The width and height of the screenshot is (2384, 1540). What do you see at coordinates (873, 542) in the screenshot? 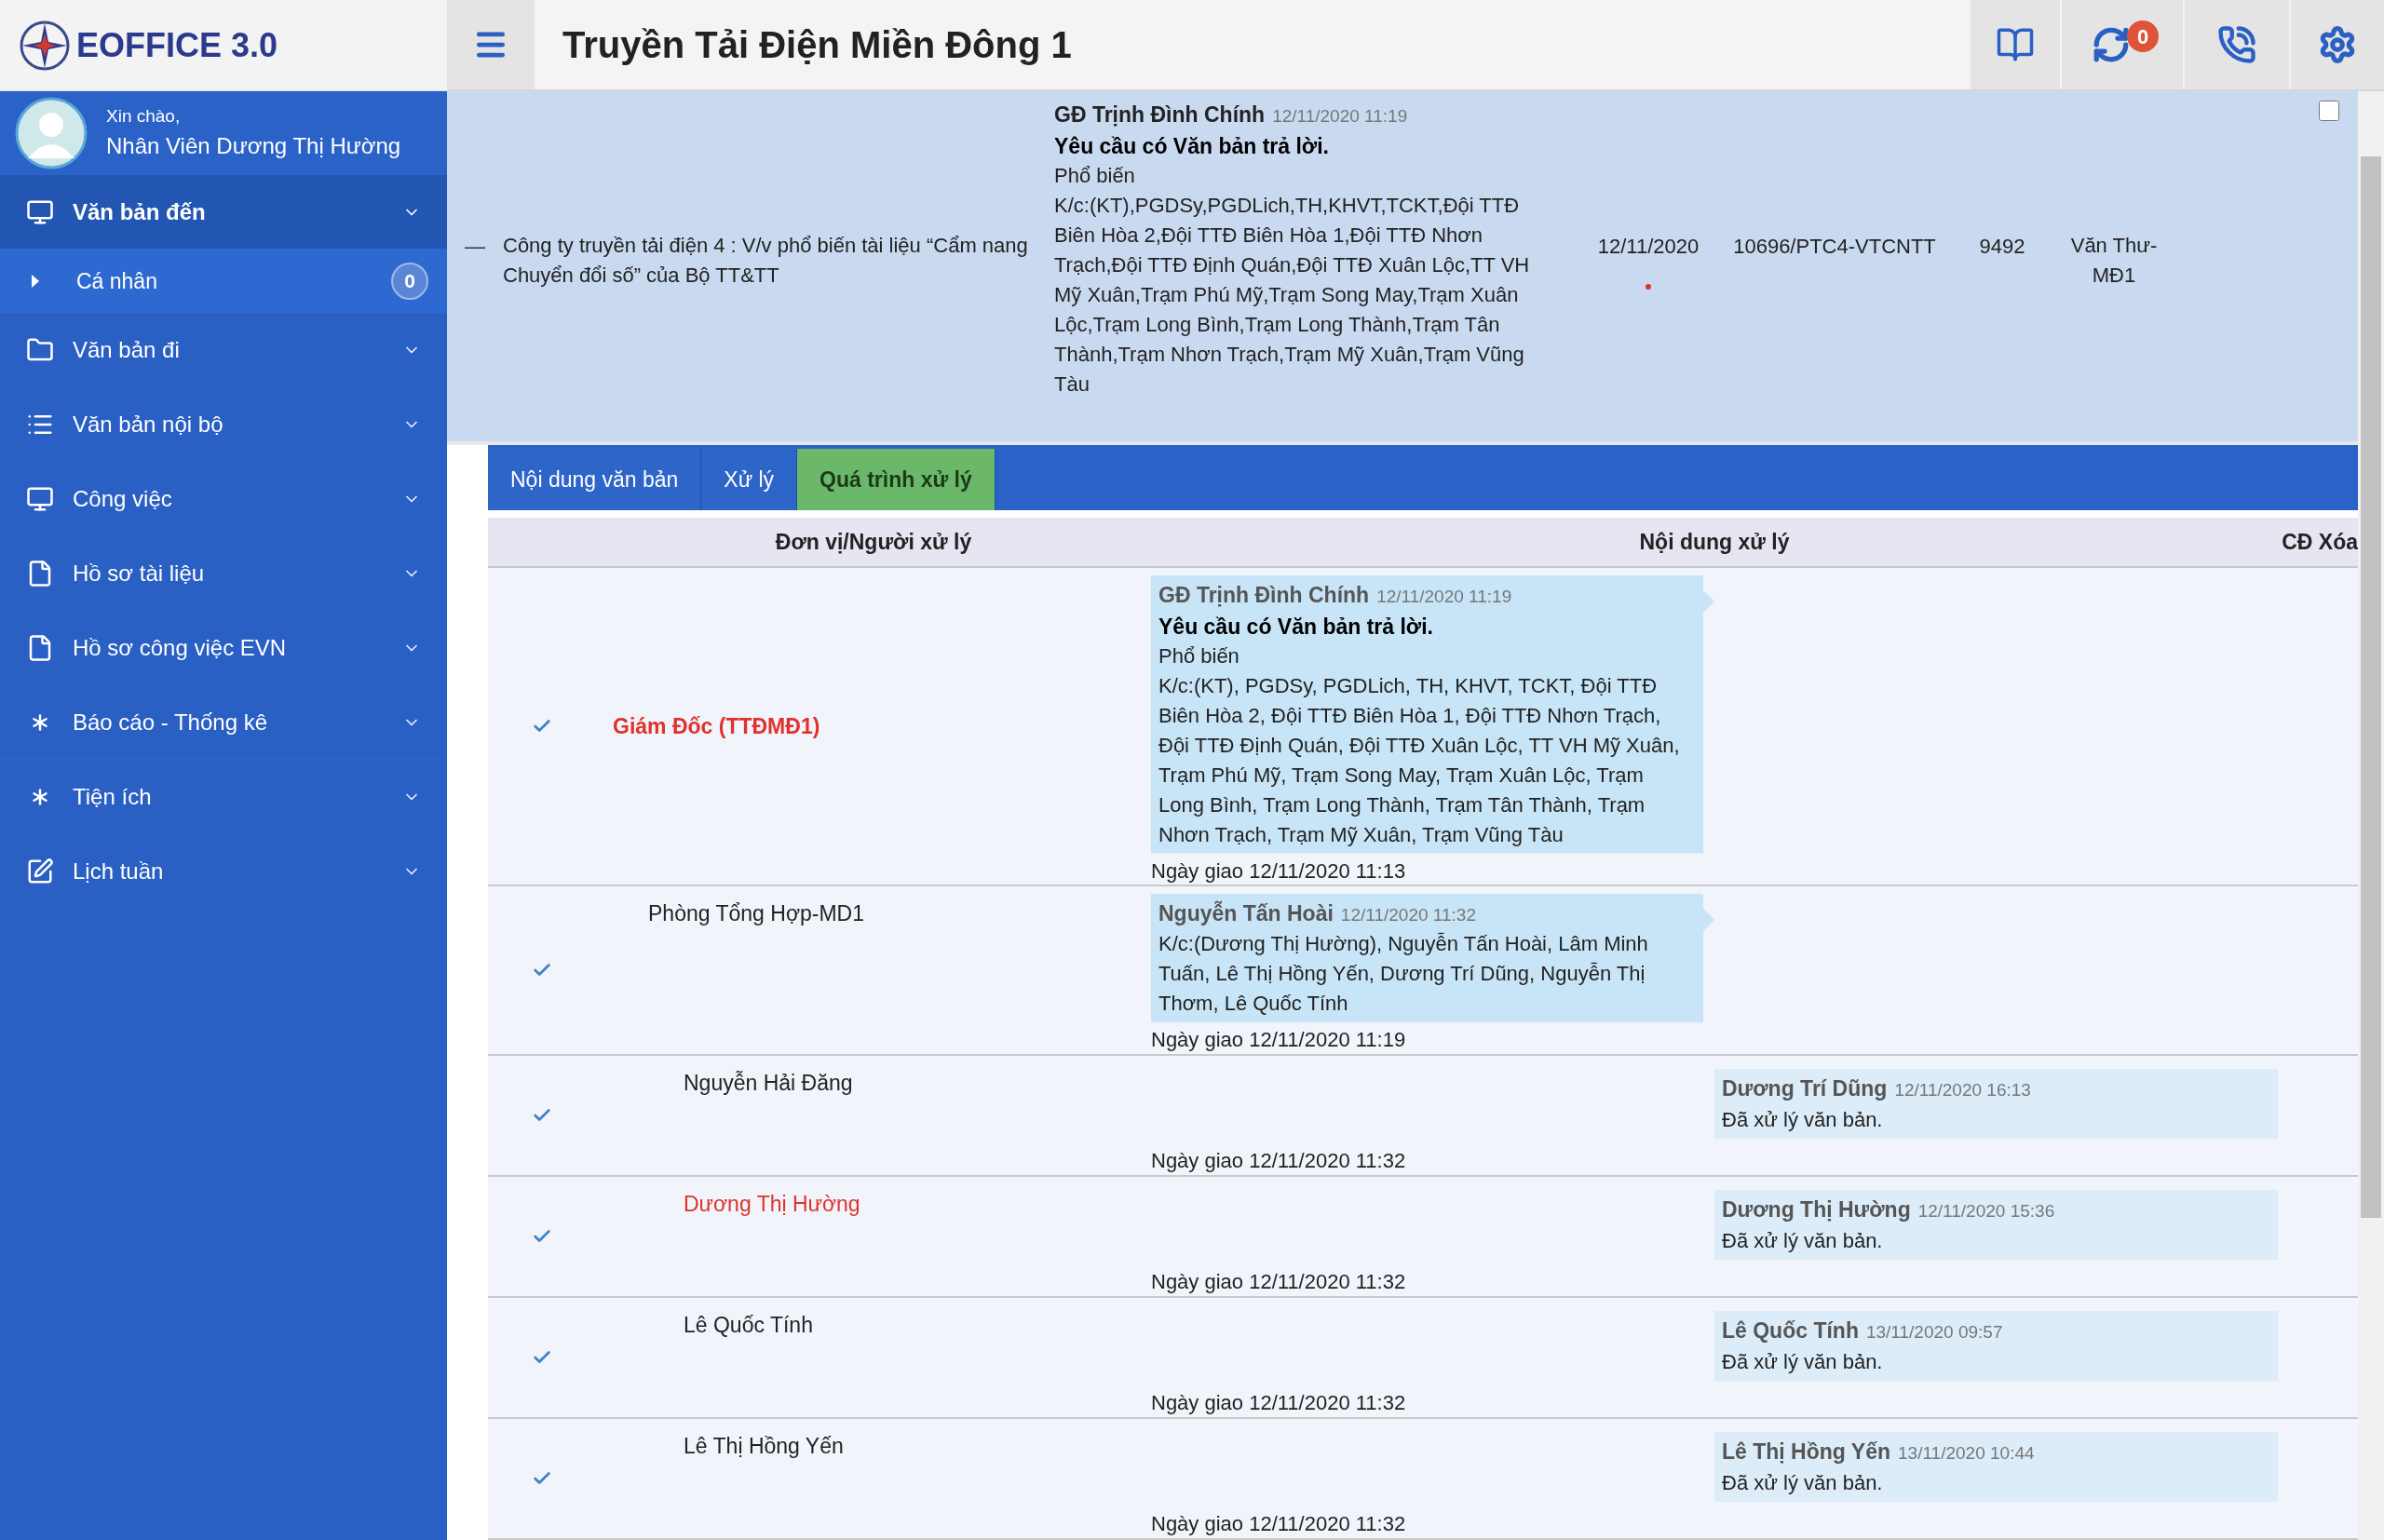
I see `column-header: Đơn vị/Người xử lý` at bounding box center [873, 542].